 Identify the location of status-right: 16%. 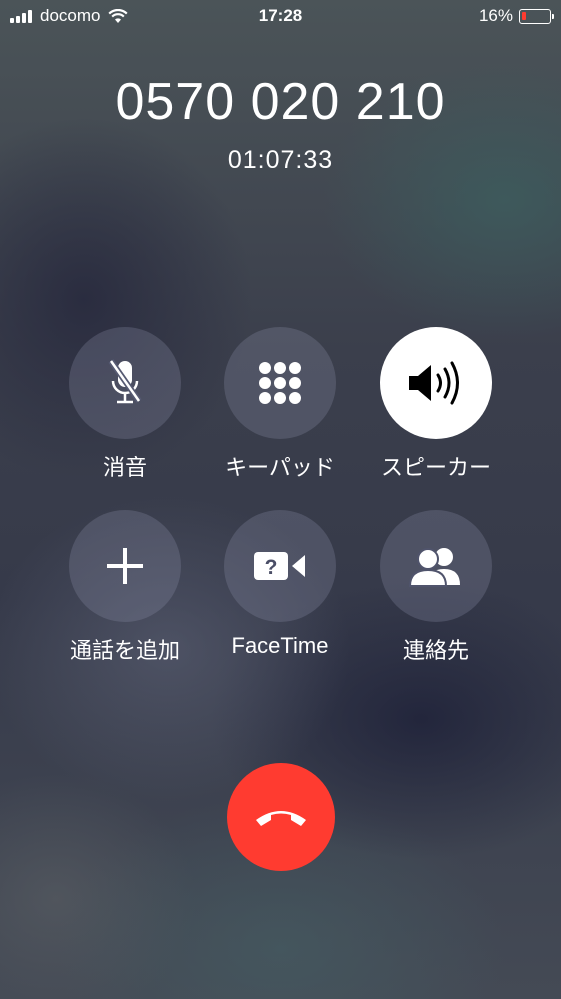
(516, 16).